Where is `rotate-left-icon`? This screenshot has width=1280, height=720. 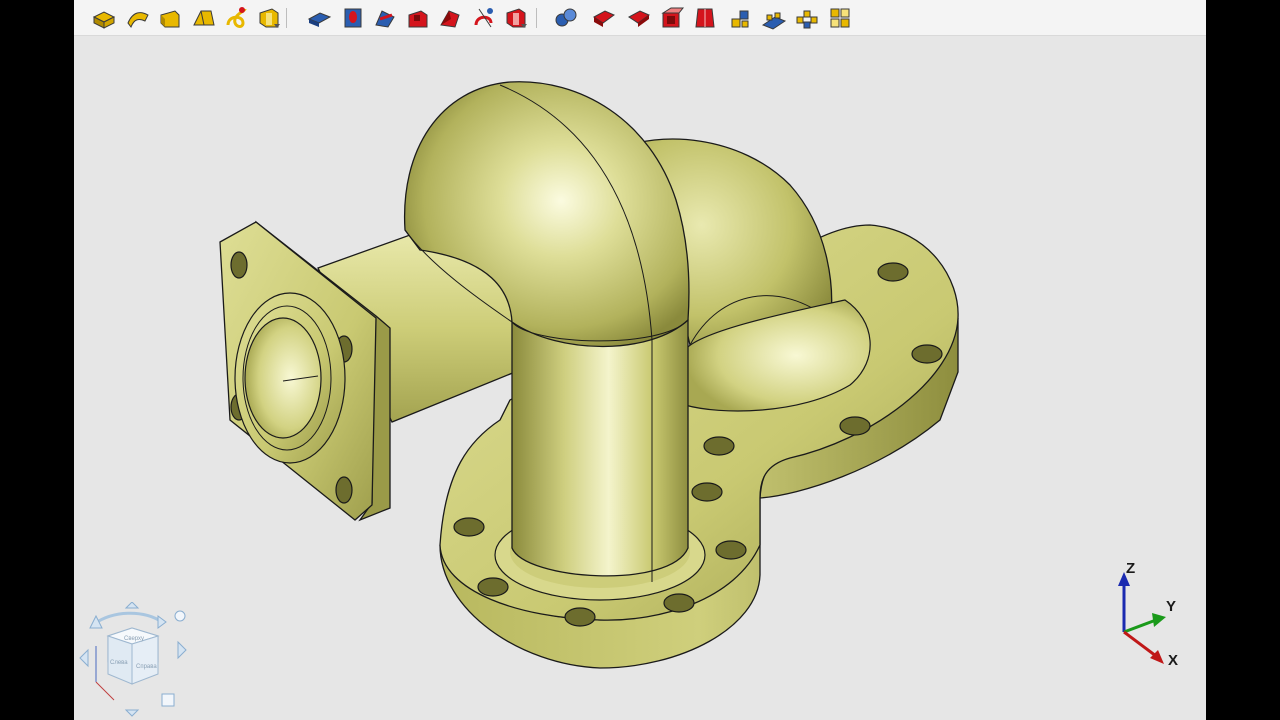 rotate-left-icon is located at coordinates (96, 621).